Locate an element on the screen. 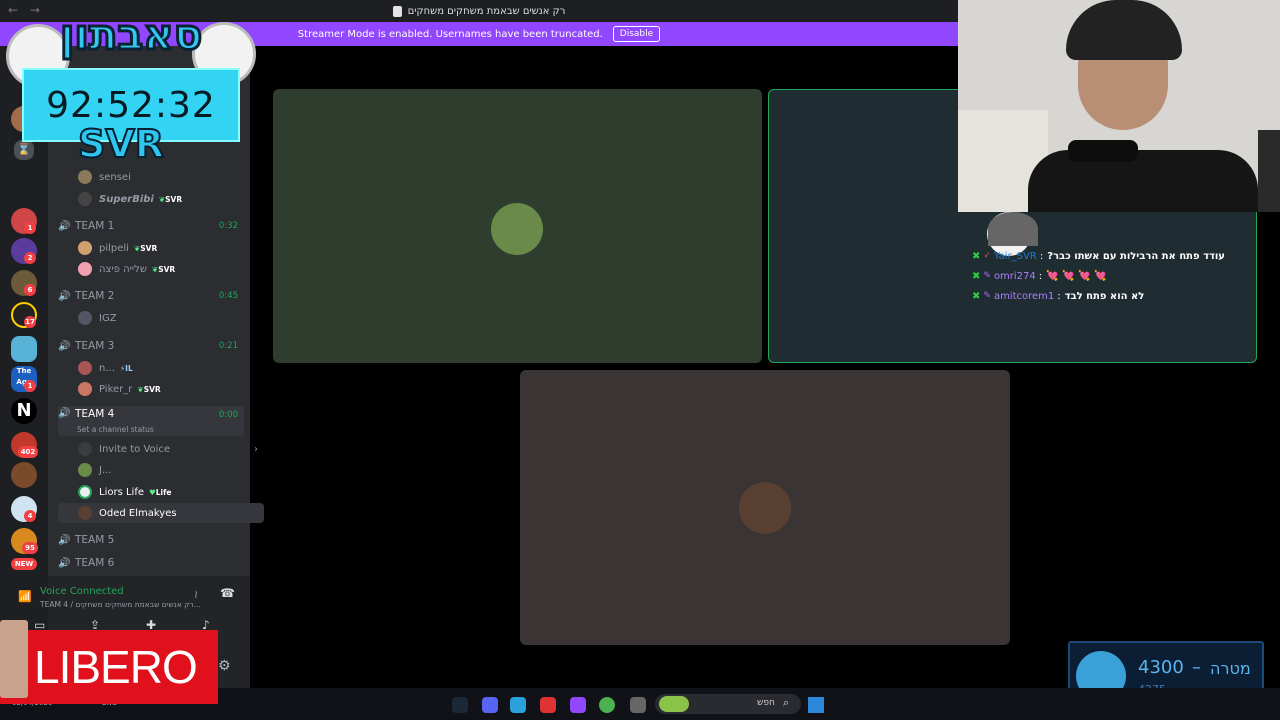  channel-team-5: 🔊 TEAM 5 is located at coordinates (151, 540).